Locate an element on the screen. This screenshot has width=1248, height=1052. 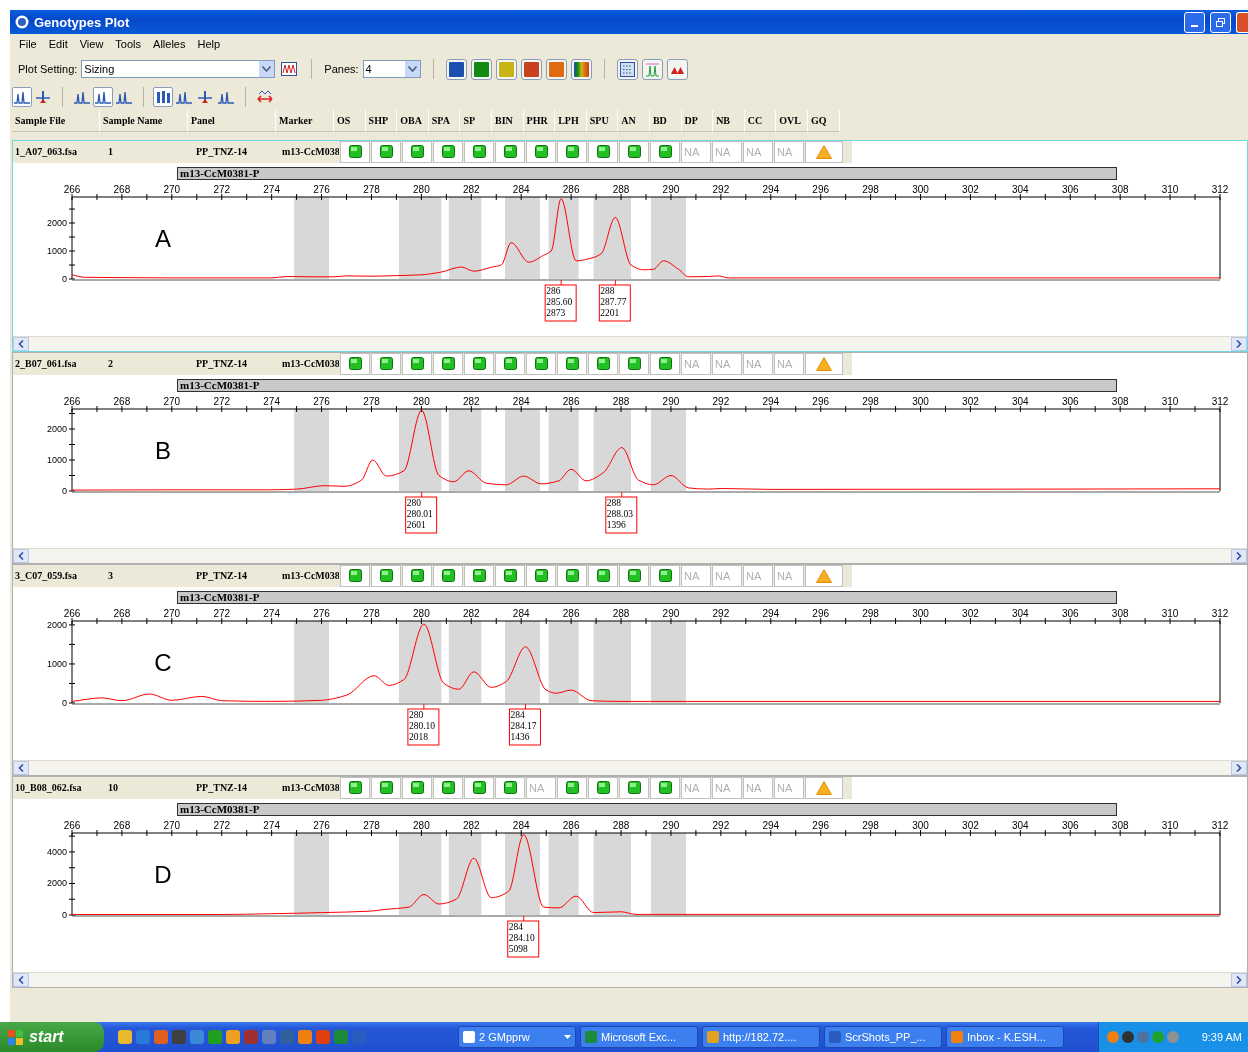
column-header: PHR is located at coordinates (539, 121).